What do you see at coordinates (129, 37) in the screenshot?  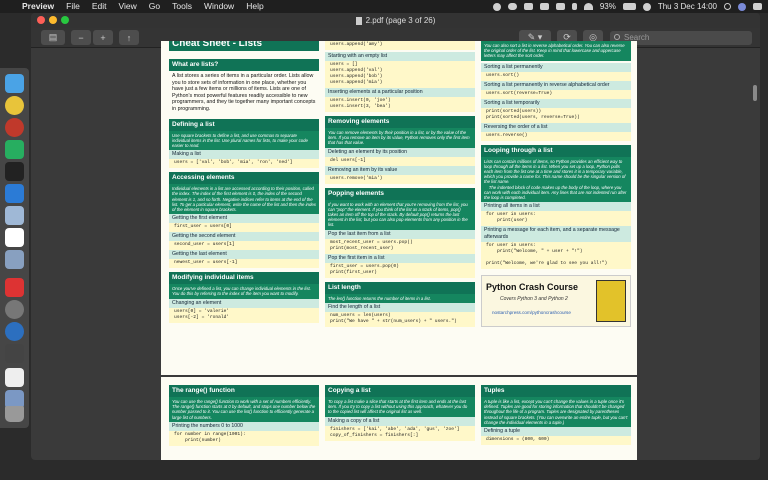 I see `share-button: ↑` at bounding box center [129, 37].